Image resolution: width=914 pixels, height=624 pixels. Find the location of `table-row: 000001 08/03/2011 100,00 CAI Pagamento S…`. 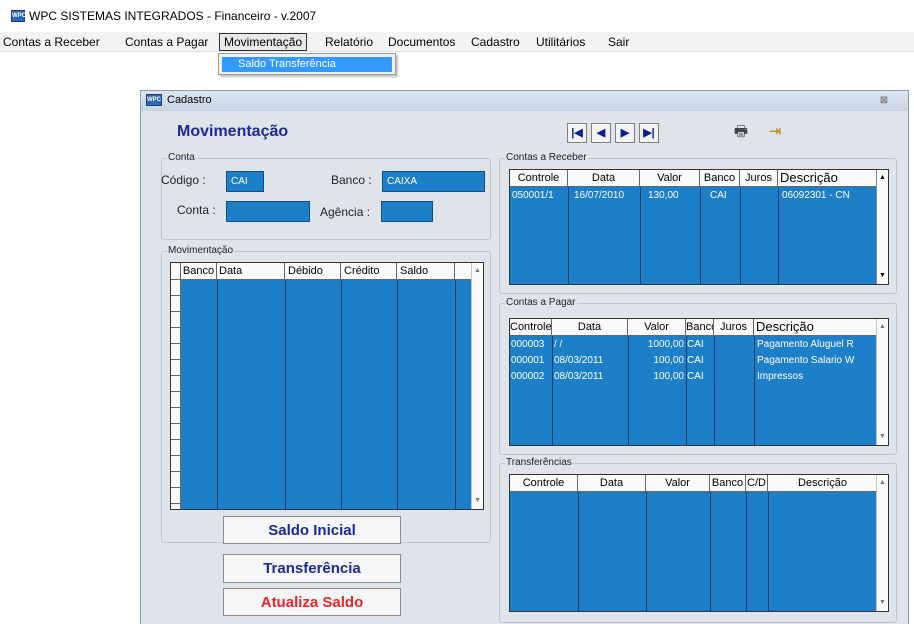

table-row: 000001 08/03/2011 100,00 CAI Pagamento S… is located at coordinates (699, 361).